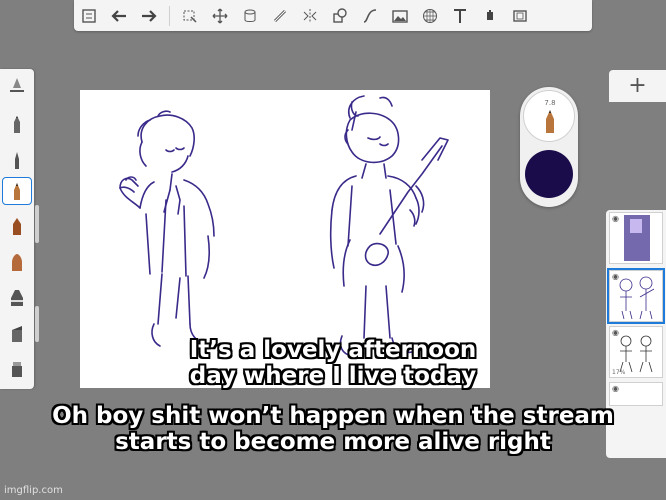  I want to click on layer-icon, so click(490, 15).